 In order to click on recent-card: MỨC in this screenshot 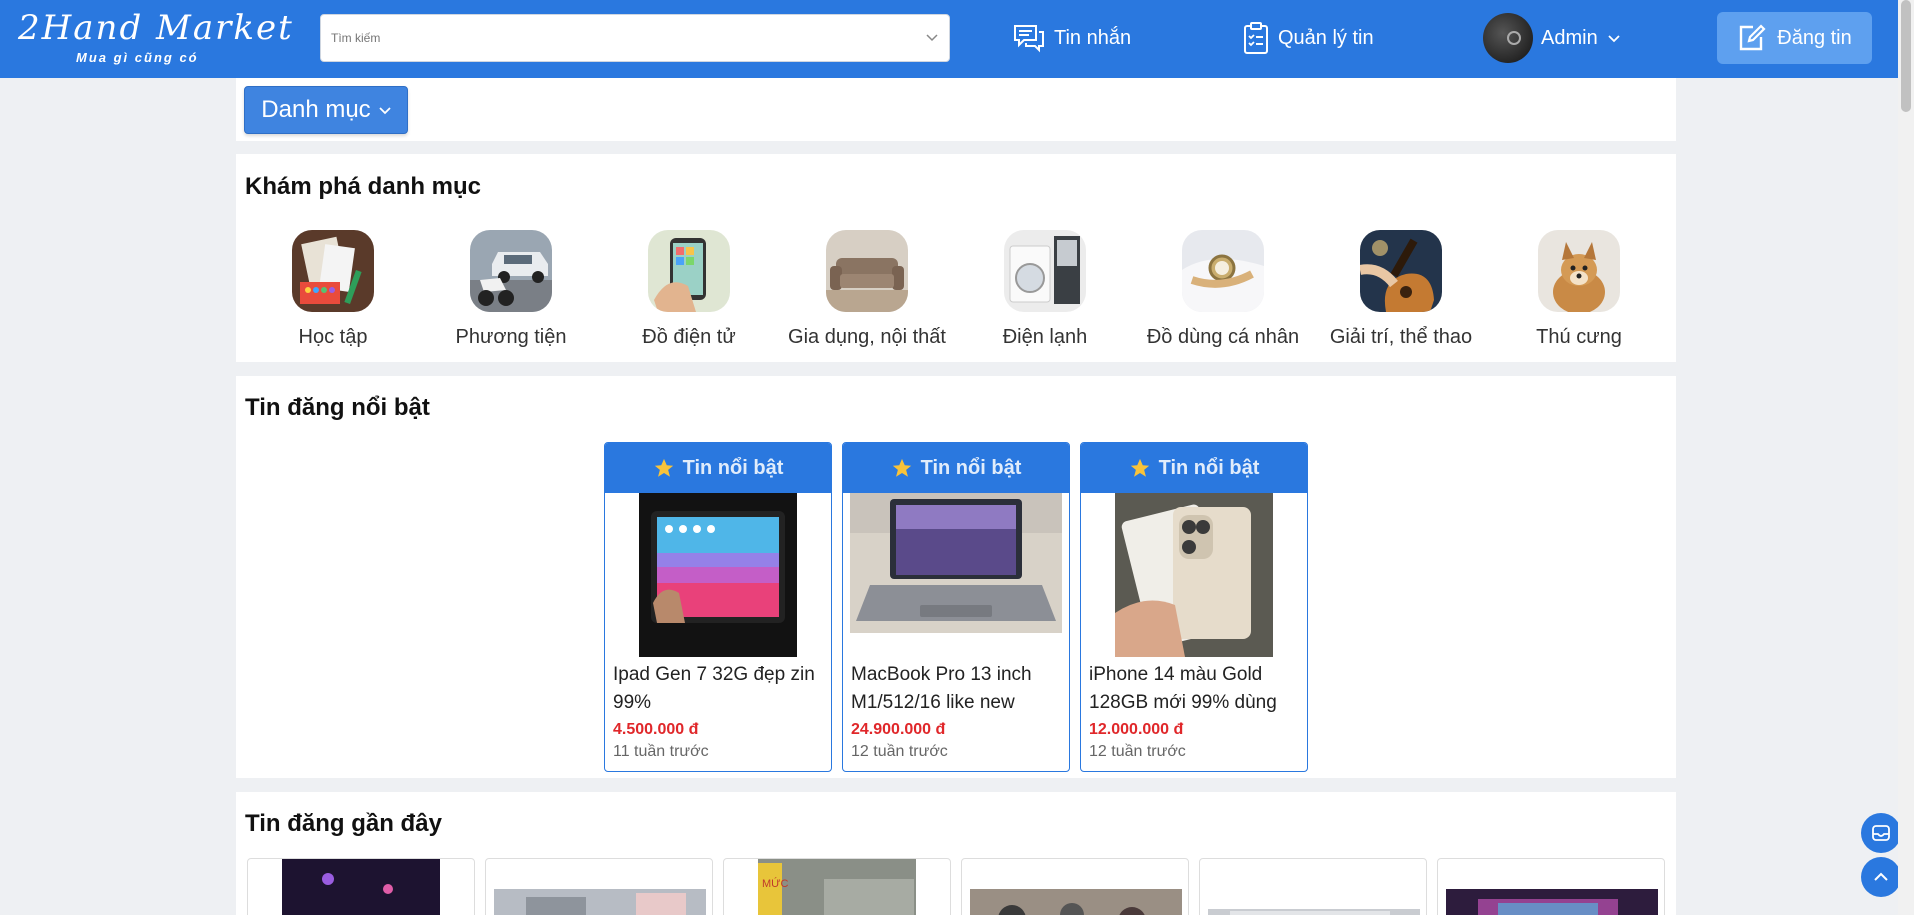, I will do `click(837, 886)`.